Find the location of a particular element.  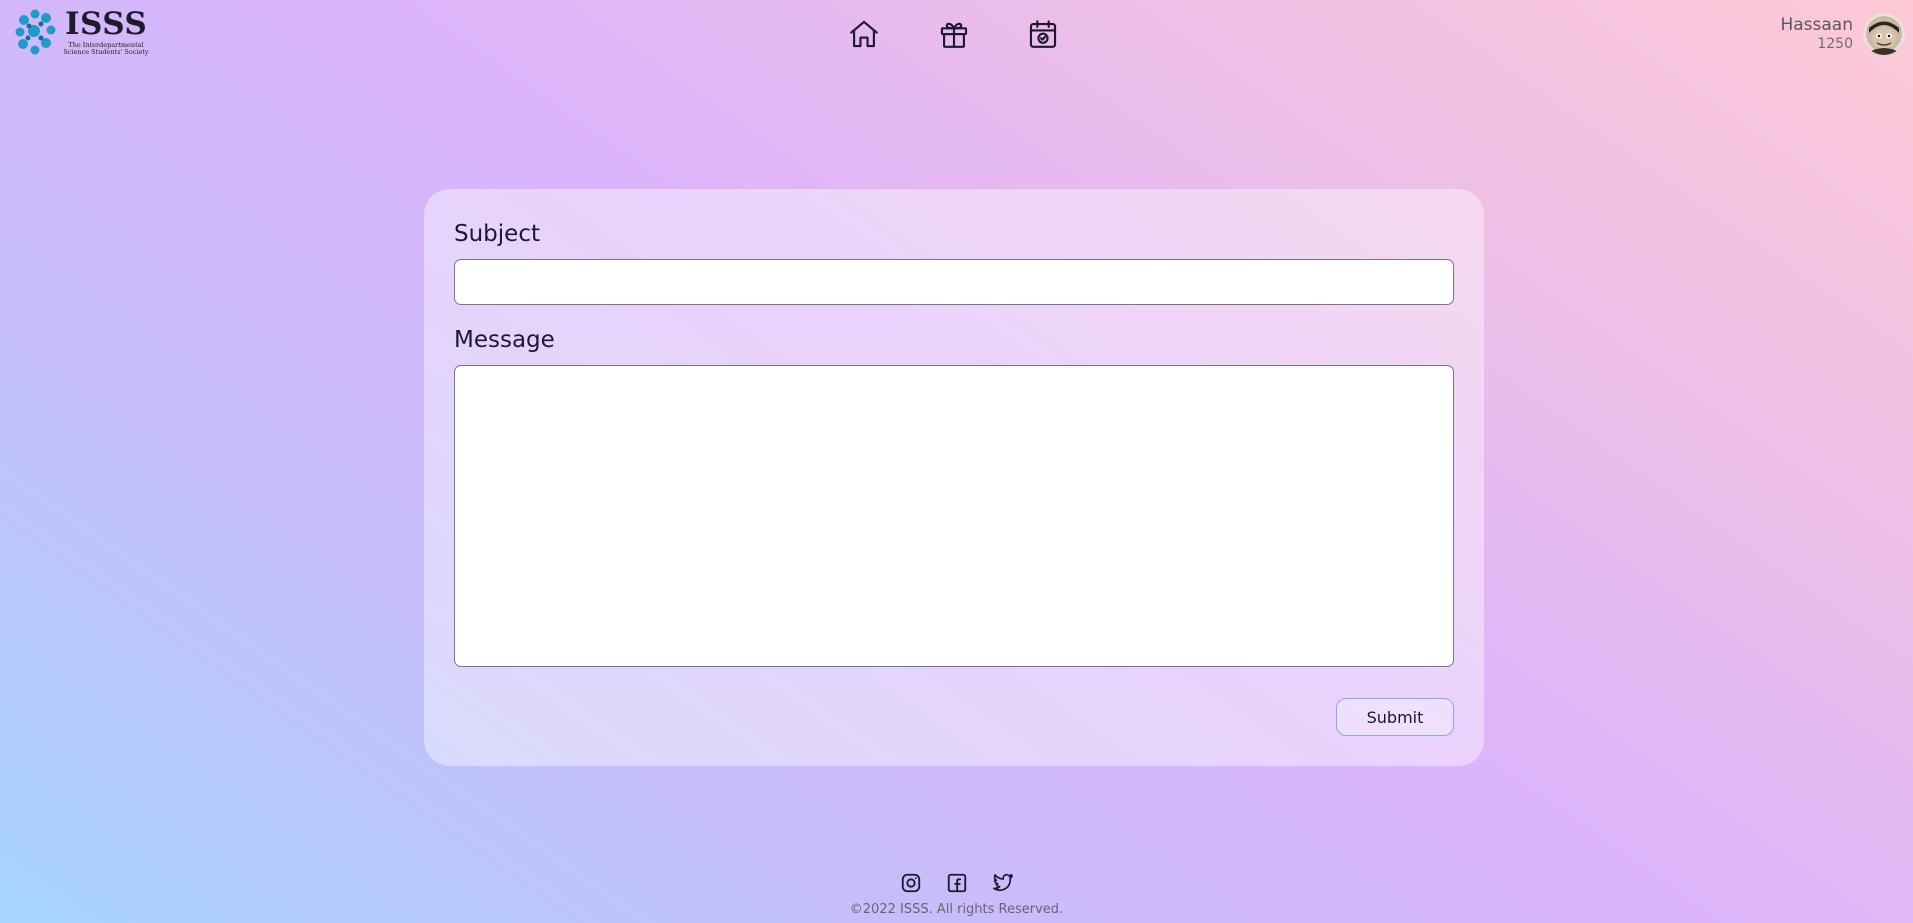

footer: ©2022 ISSS. All rights Reserved. is located at coordinates (956, 893).